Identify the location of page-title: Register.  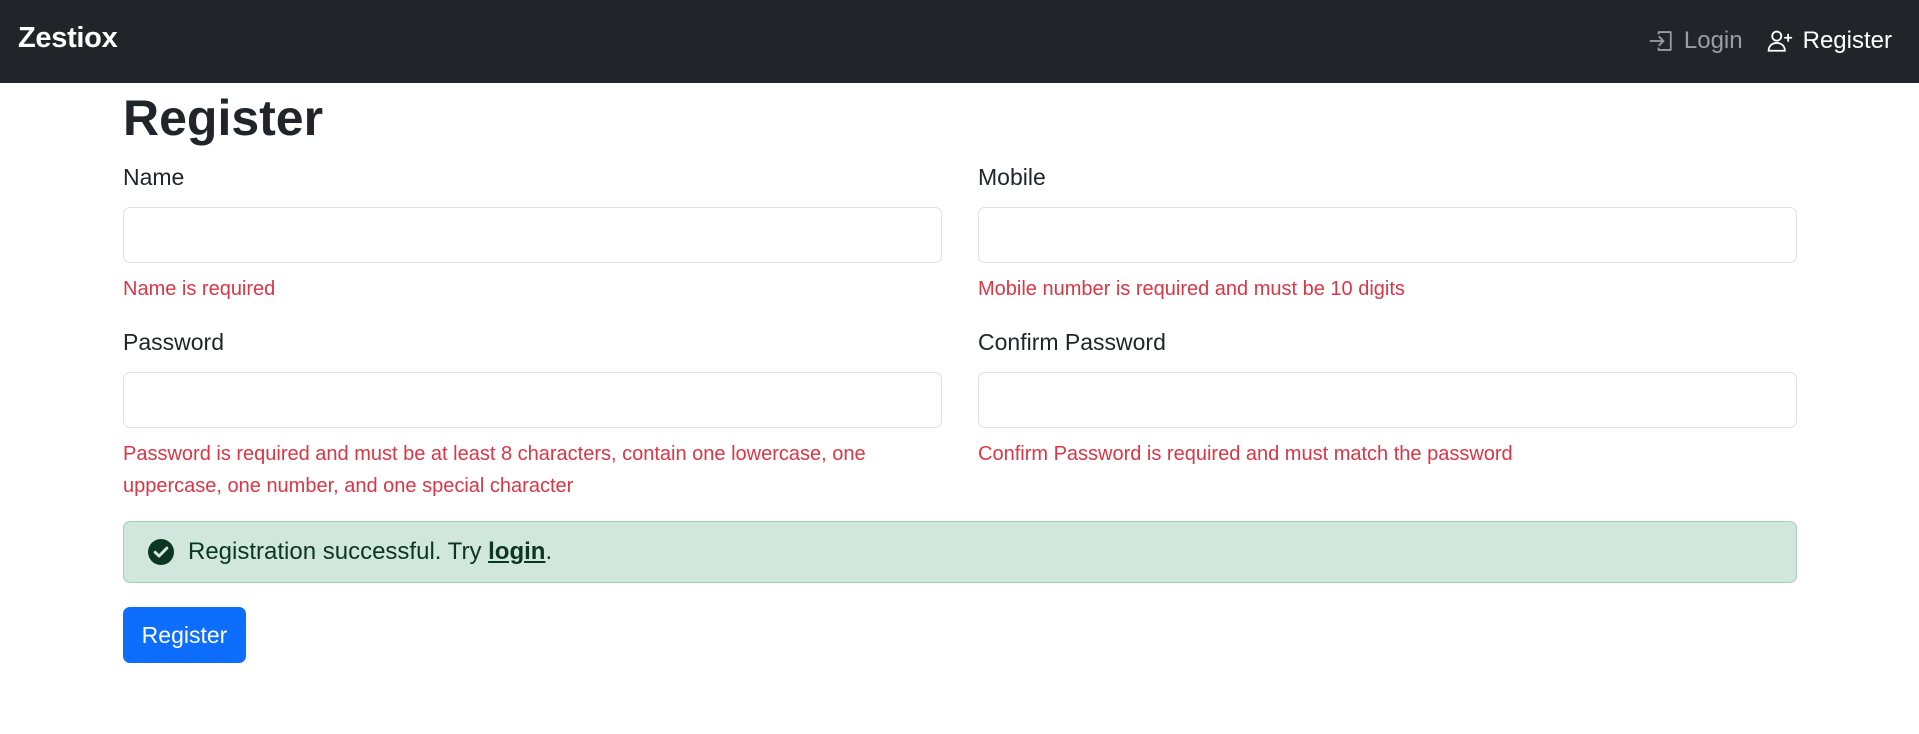
(223, 118).